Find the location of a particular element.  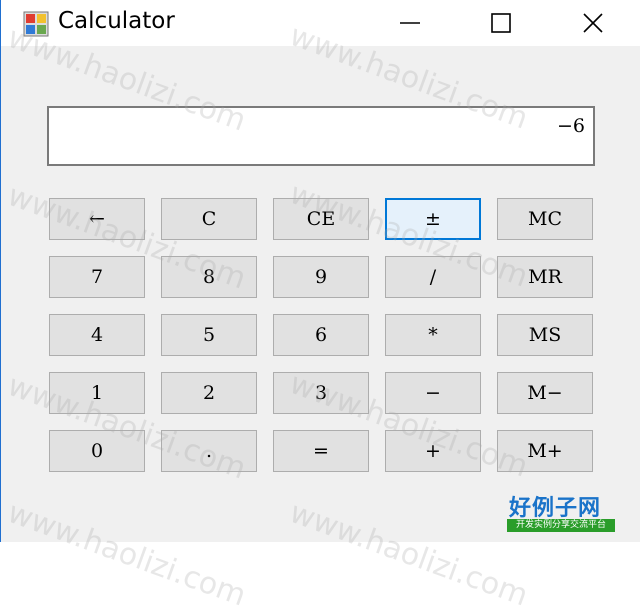

maximize-icon is located at coordinates (501, 23).